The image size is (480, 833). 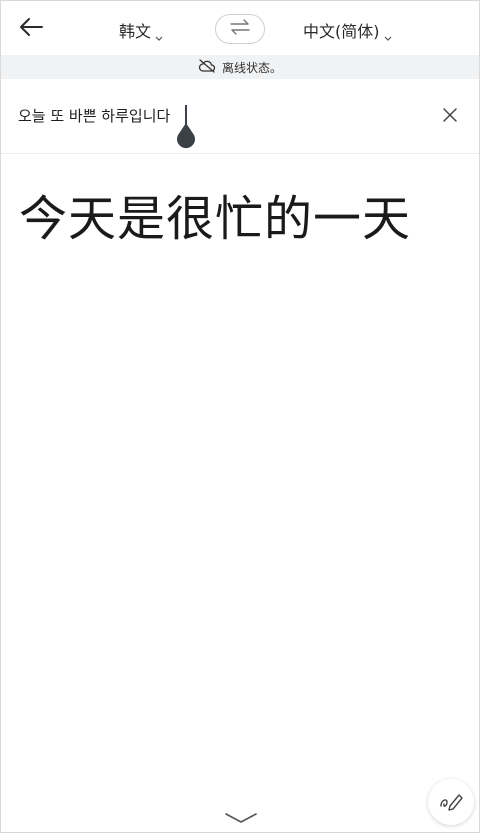 I want to click on close-icon, so click(x=450, y=116).